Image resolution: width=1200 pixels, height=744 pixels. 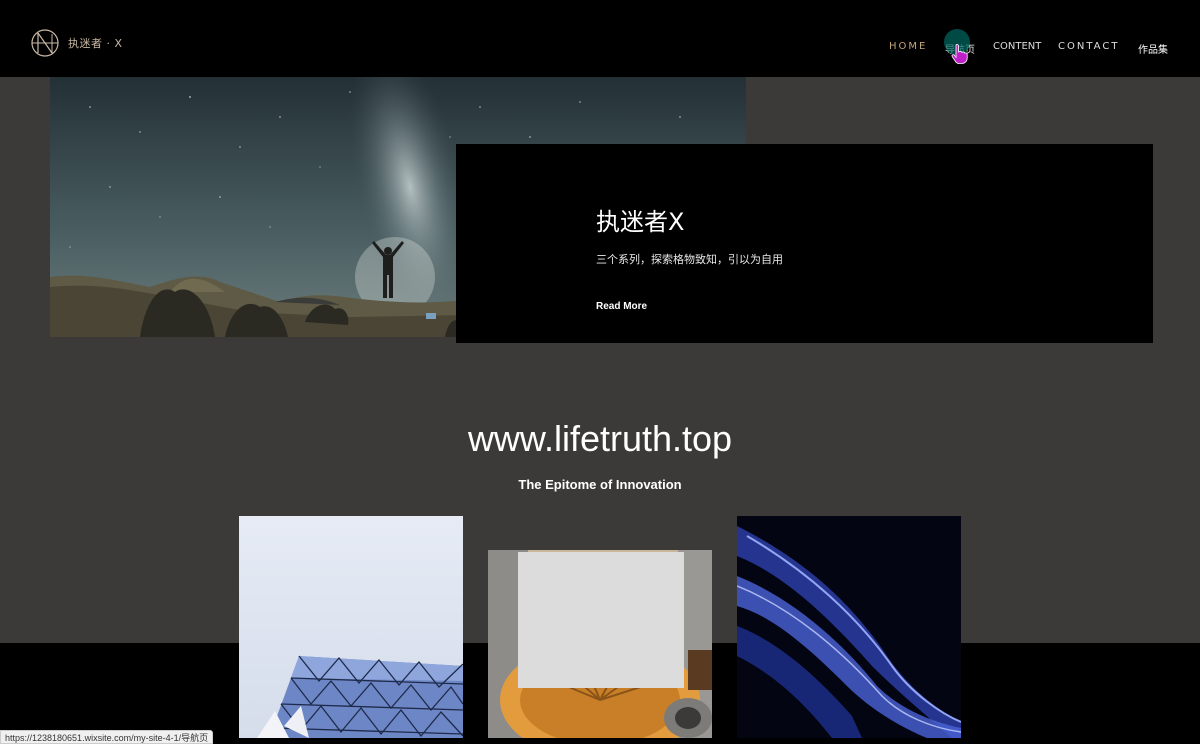 What do you see at coordinates (640, 222) in the screenshot?
I see `hero-title: 执迷者X` at bounding box center [640, 222].